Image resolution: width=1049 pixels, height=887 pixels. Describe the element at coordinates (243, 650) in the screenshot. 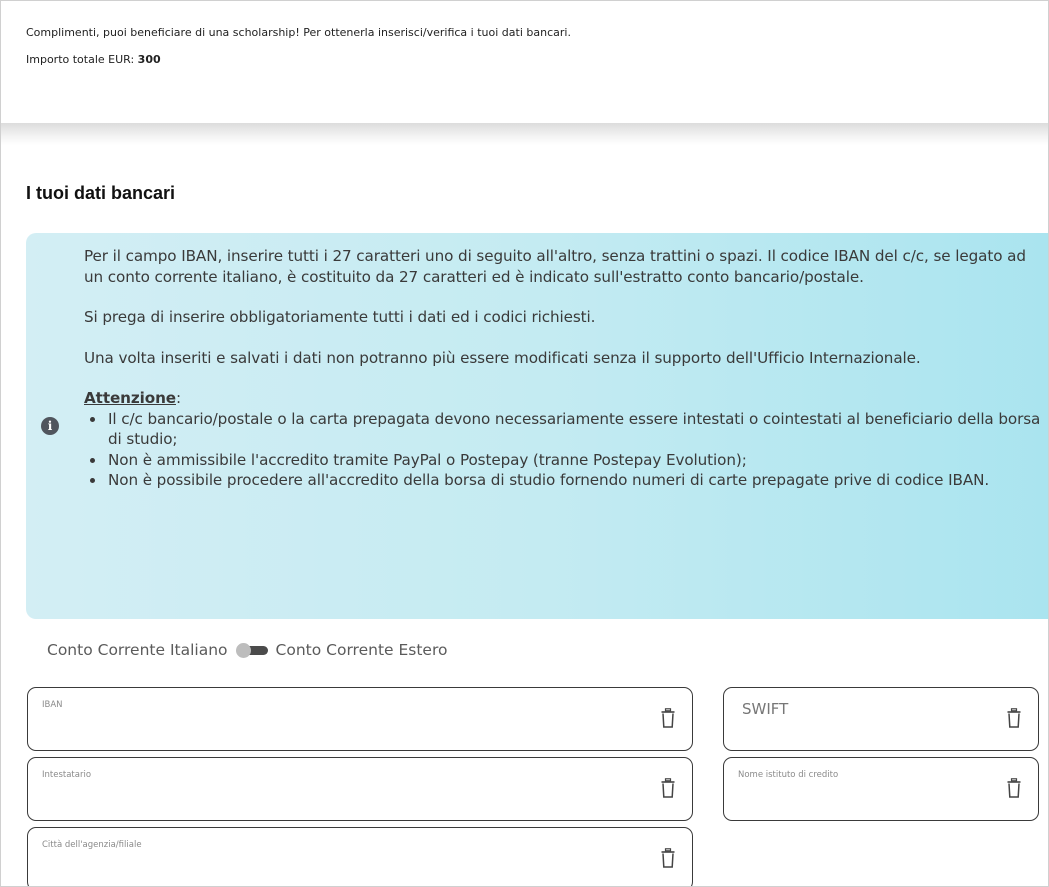

I see `toggle-knob` at that location.